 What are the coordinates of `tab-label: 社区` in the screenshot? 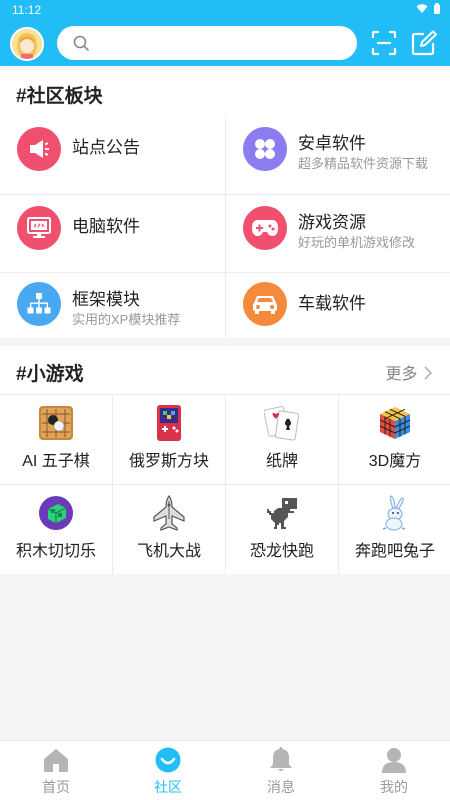 It's located at (168, 787).